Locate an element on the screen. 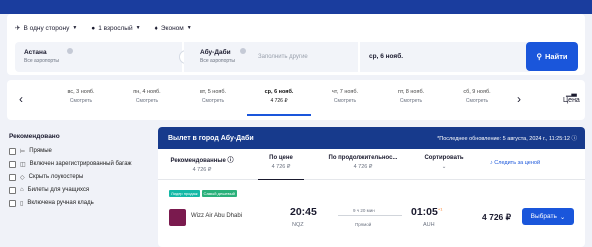 The width and height of the screenshot is (592, 247). date-label: чт, 7 нояб. is located at coordinates (345, 92).